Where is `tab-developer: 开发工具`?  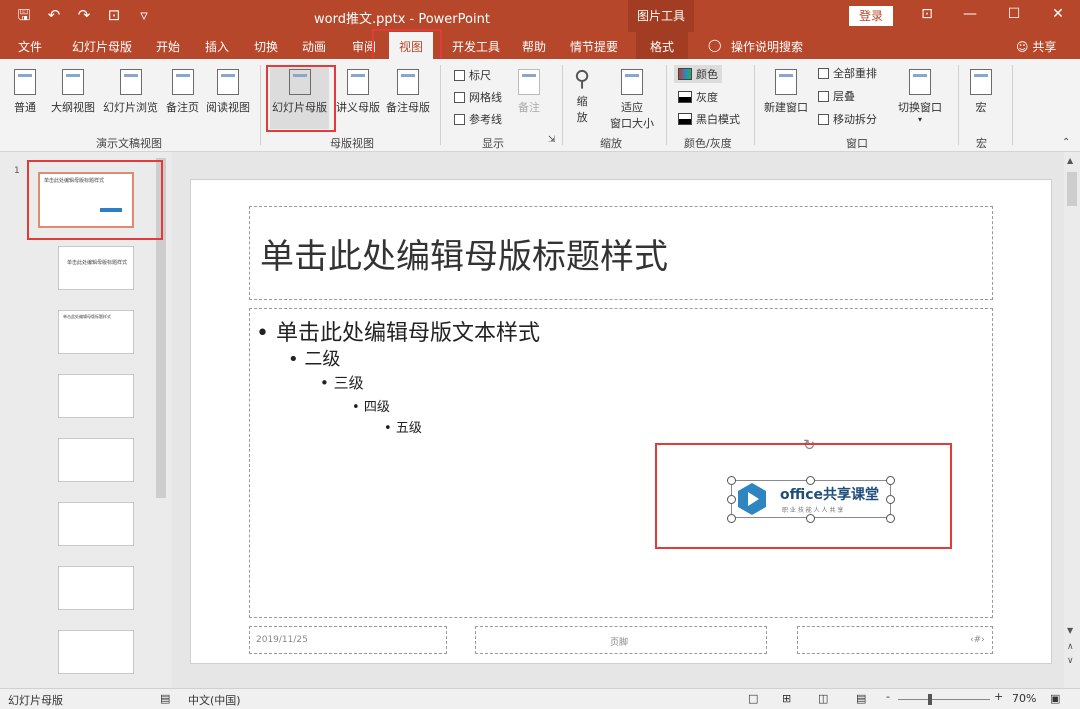 tab-developer: 开发工具 is located at coordinates (476, 46).